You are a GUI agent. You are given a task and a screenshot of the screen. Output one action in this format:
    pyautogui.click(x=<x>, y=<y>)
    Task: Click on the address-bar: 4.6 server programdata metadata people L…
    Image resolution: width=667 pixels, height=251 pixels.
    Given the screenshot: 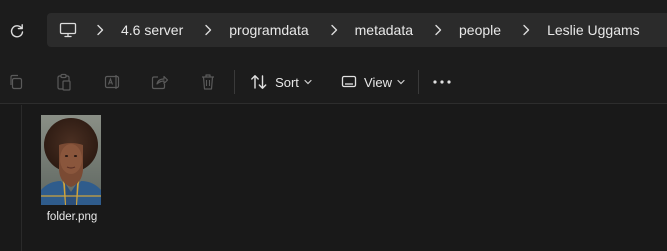 What is the action you would take?
    pyautogui.click(x=357, y=30)
    